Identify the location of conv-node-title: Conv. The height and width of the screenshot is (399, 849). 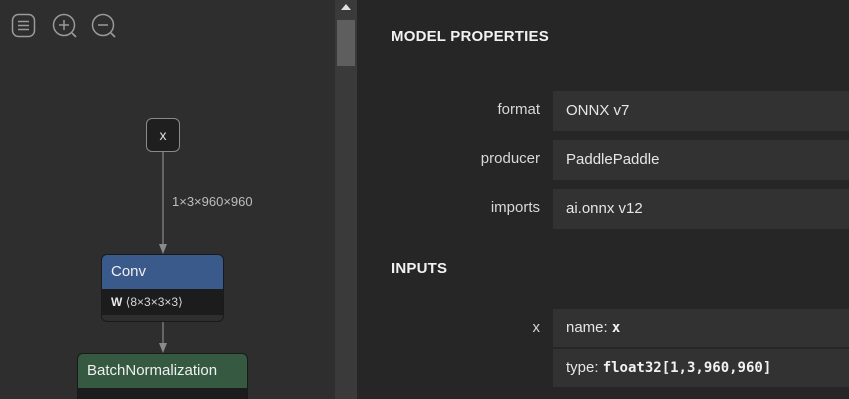
(162, 272).